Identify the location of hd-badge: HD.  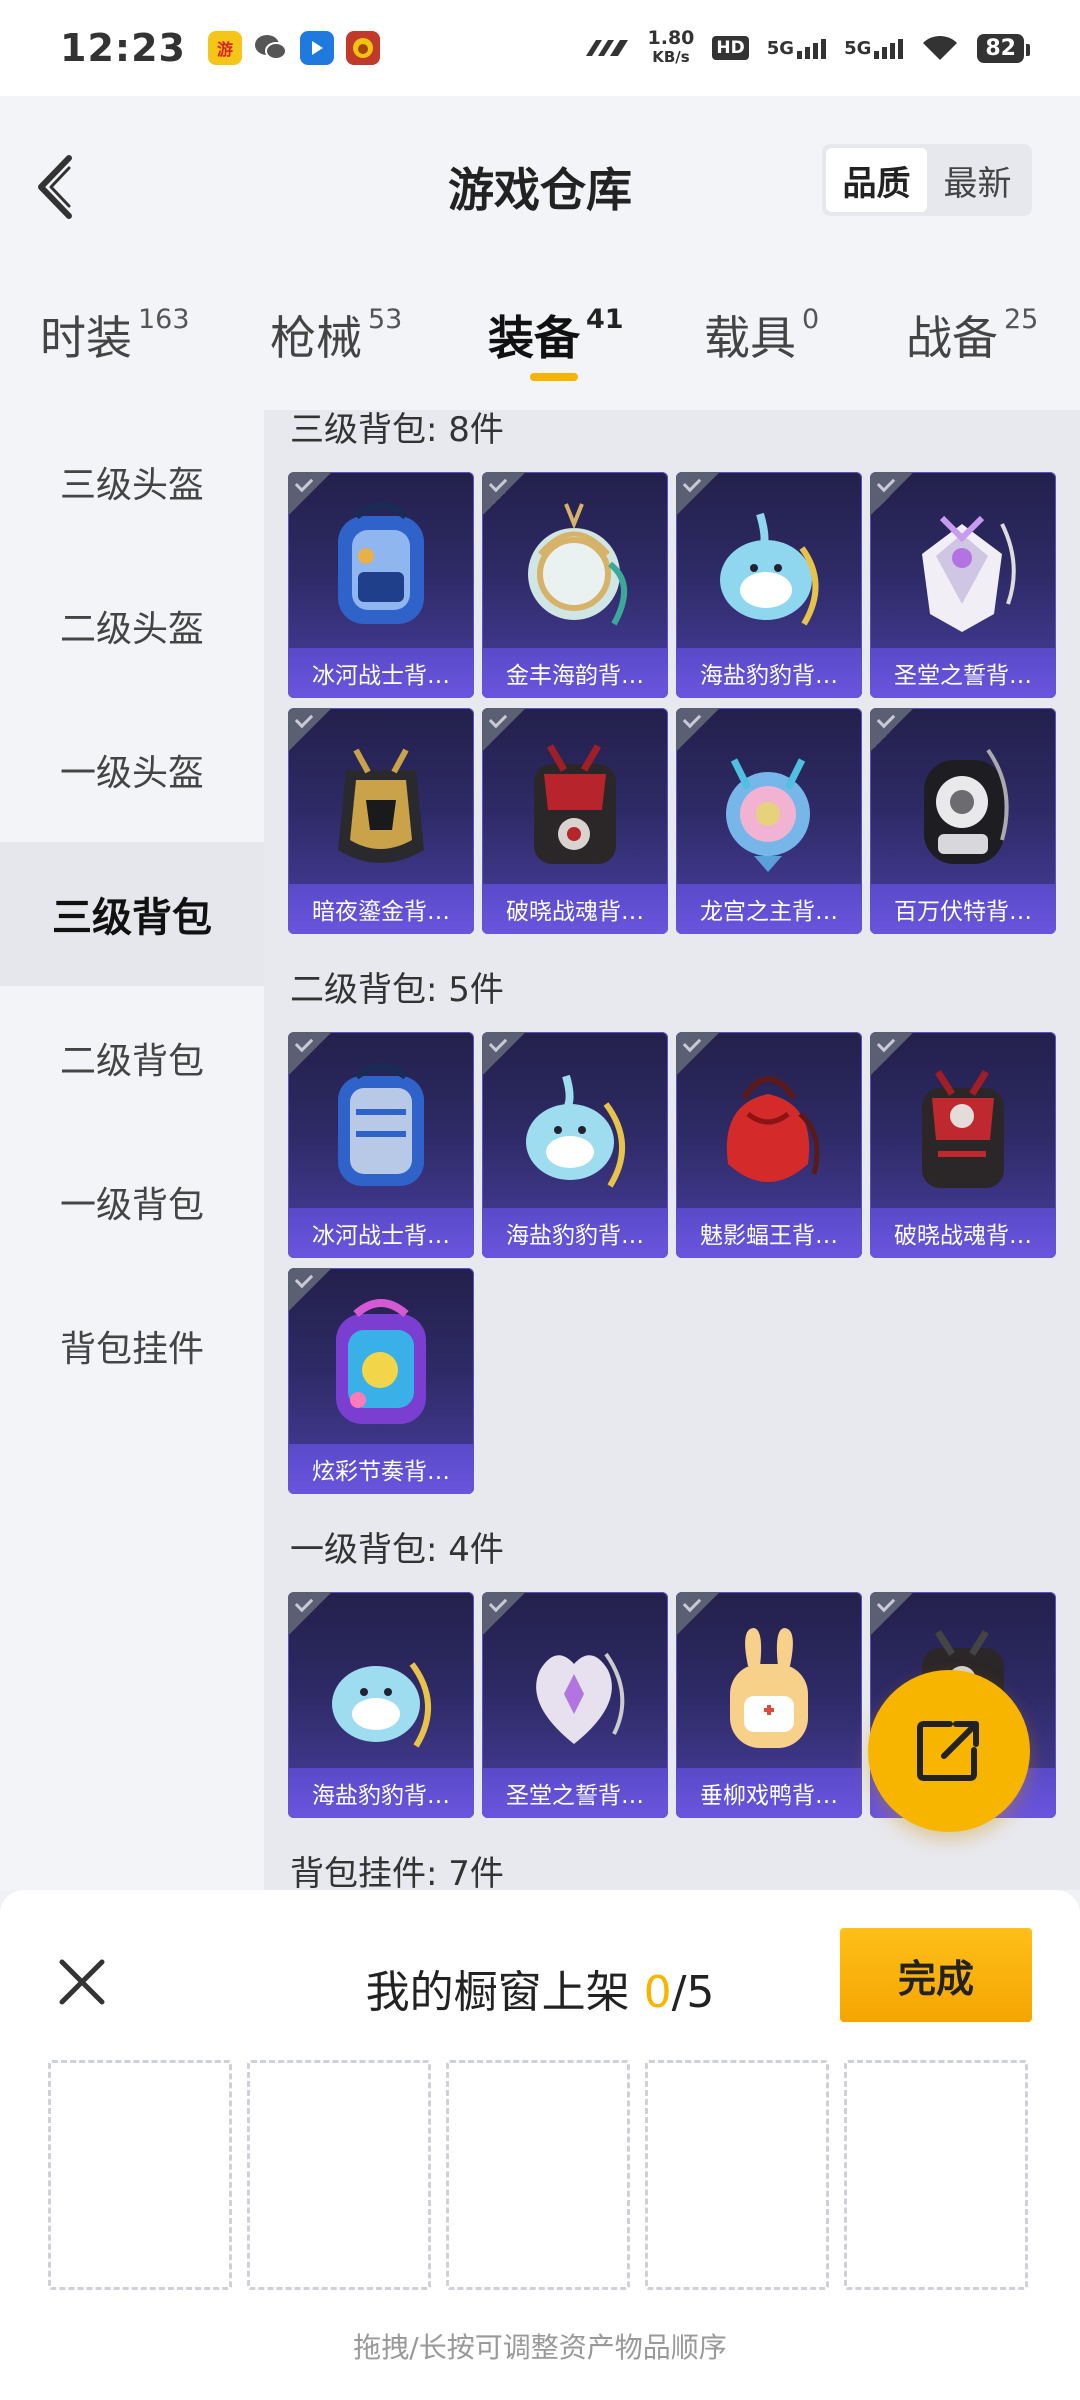
(730, 48).